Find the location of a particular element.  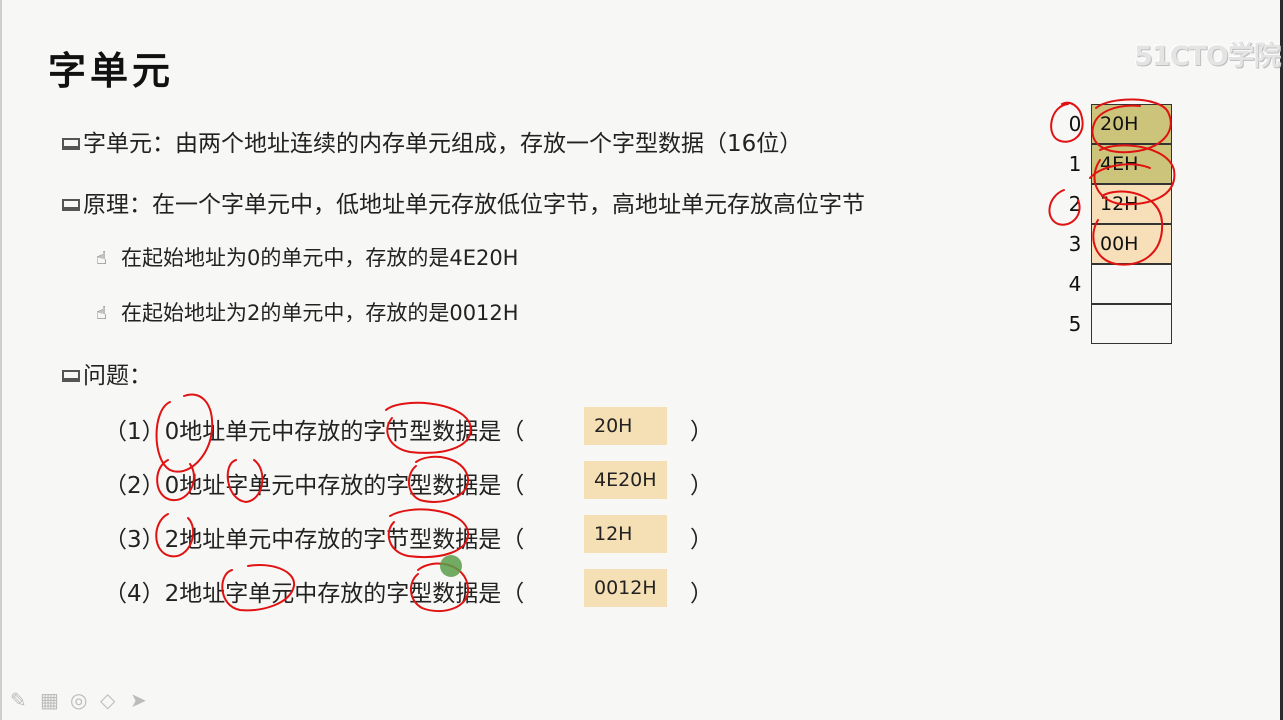

laser-pointer-dot is located at coordinates (451, 566).